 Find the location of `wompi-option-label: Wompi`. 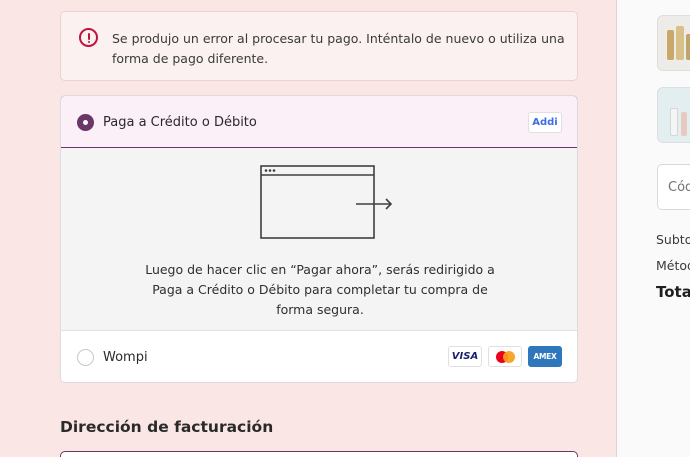

wompi-option-label: Wompi is located at coordinates (125, 357).